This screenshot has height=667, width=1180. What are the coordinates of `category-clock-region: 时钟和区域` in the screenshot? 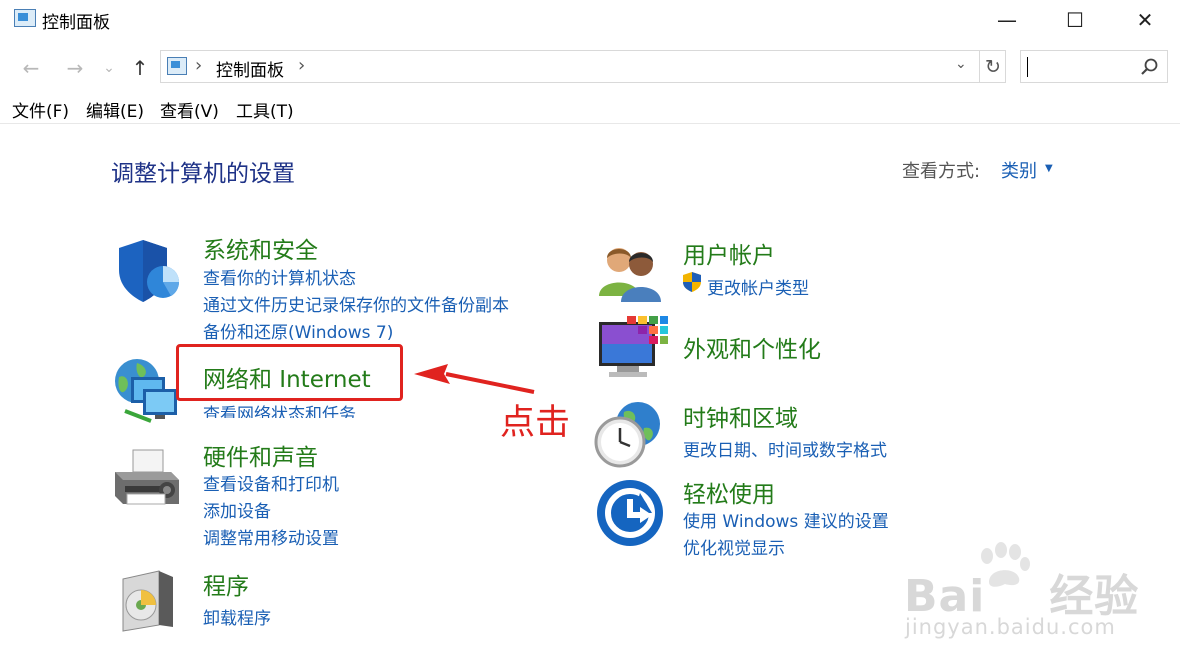 It's located at (740, 416).